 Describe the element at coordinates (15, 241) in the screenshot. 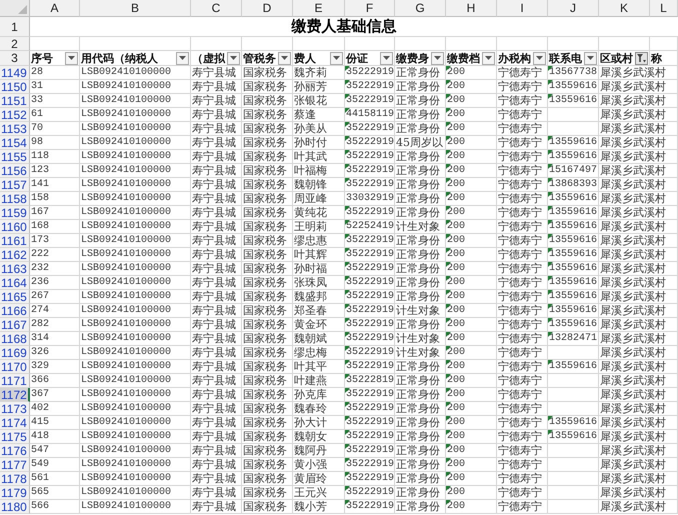

I see `row-number: 1161` at that location.